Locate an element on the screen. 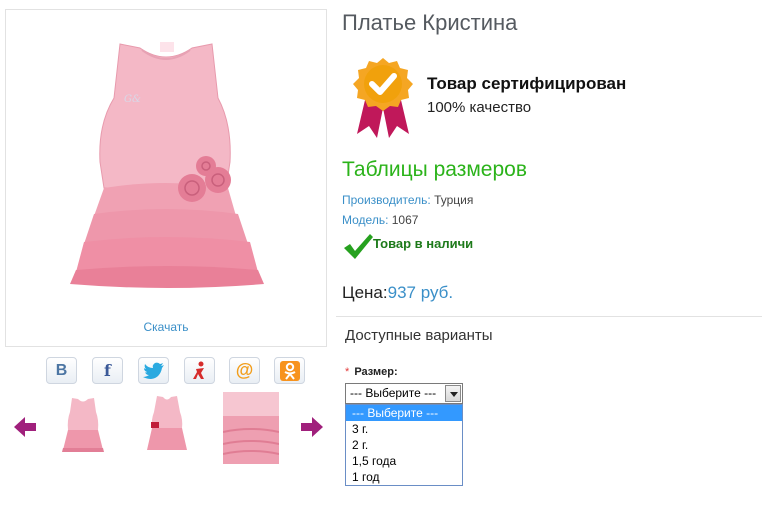 The height and width of the screenshot is (528, 780). certificate-subtitle: 100% качество is located at coordinates (479, 107).